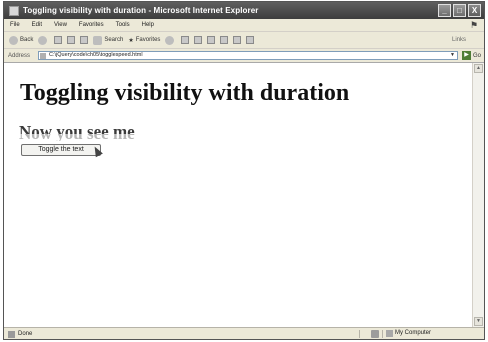 The image size is (488, 342). I want to click on done-page-icon, so click(11, 334).